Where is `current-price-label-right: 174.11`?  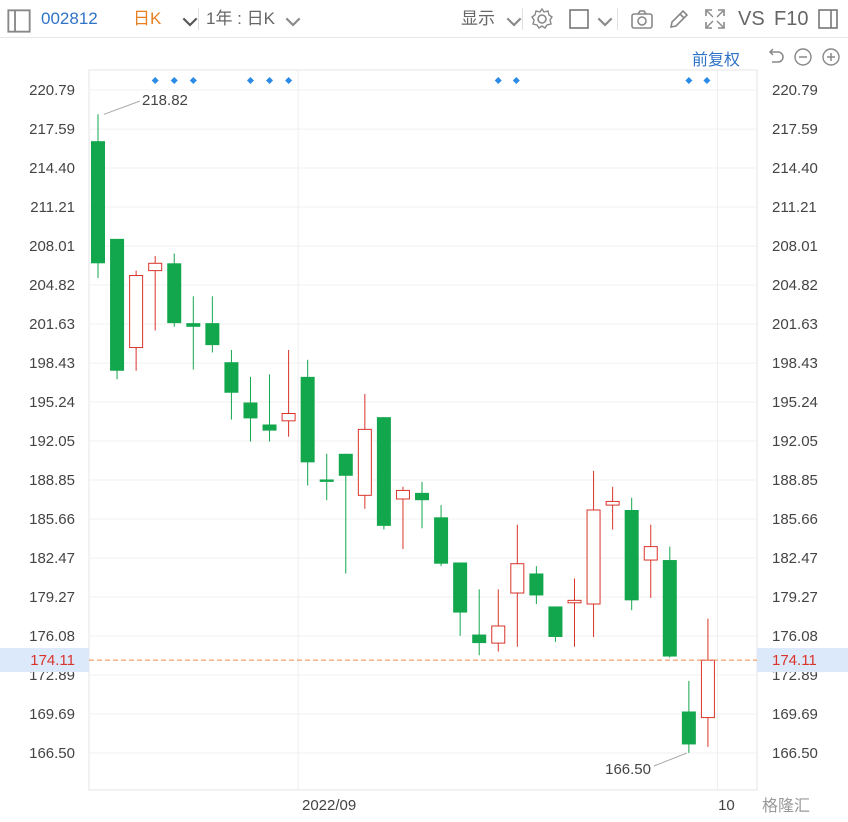 current-price-label-right: 174.11 is located at coordinates (794, 660).